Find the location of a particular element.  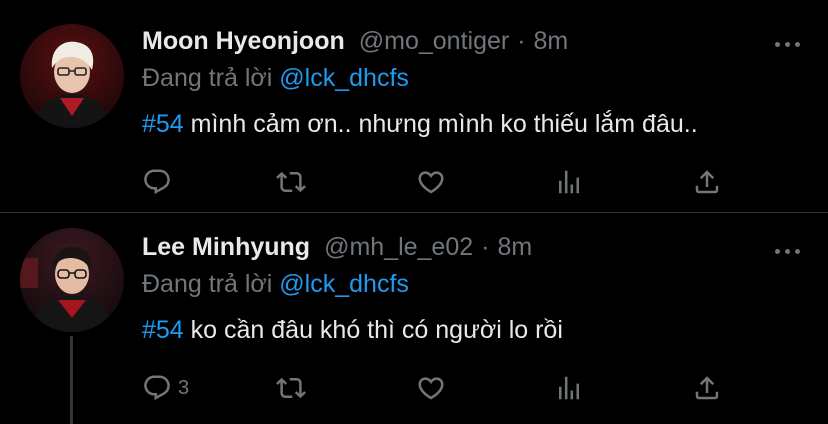

display-name: Lee Minhyung is located at coordinates (226, 247).